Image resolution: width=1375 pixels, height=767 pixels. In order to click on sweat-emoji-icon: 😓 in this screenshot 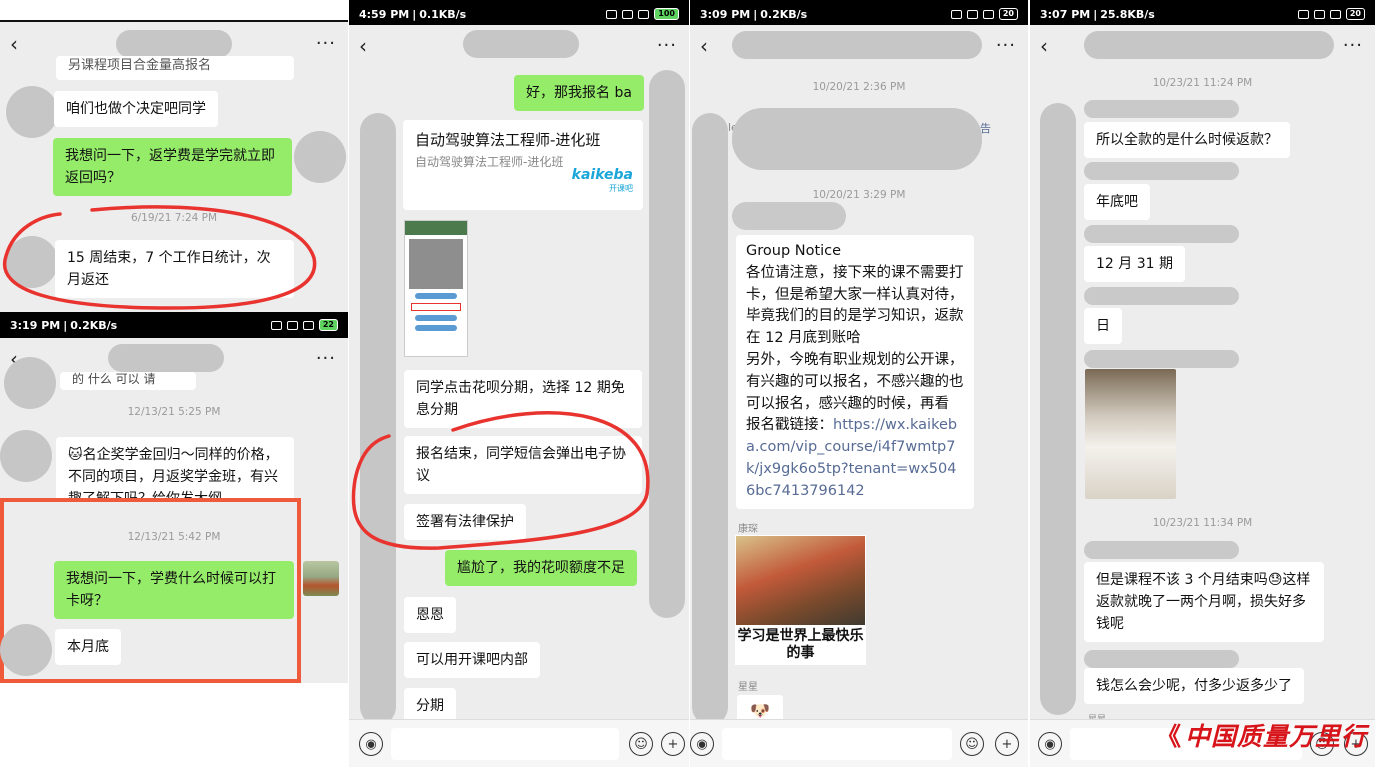, I will do `click(1275, 580)`.